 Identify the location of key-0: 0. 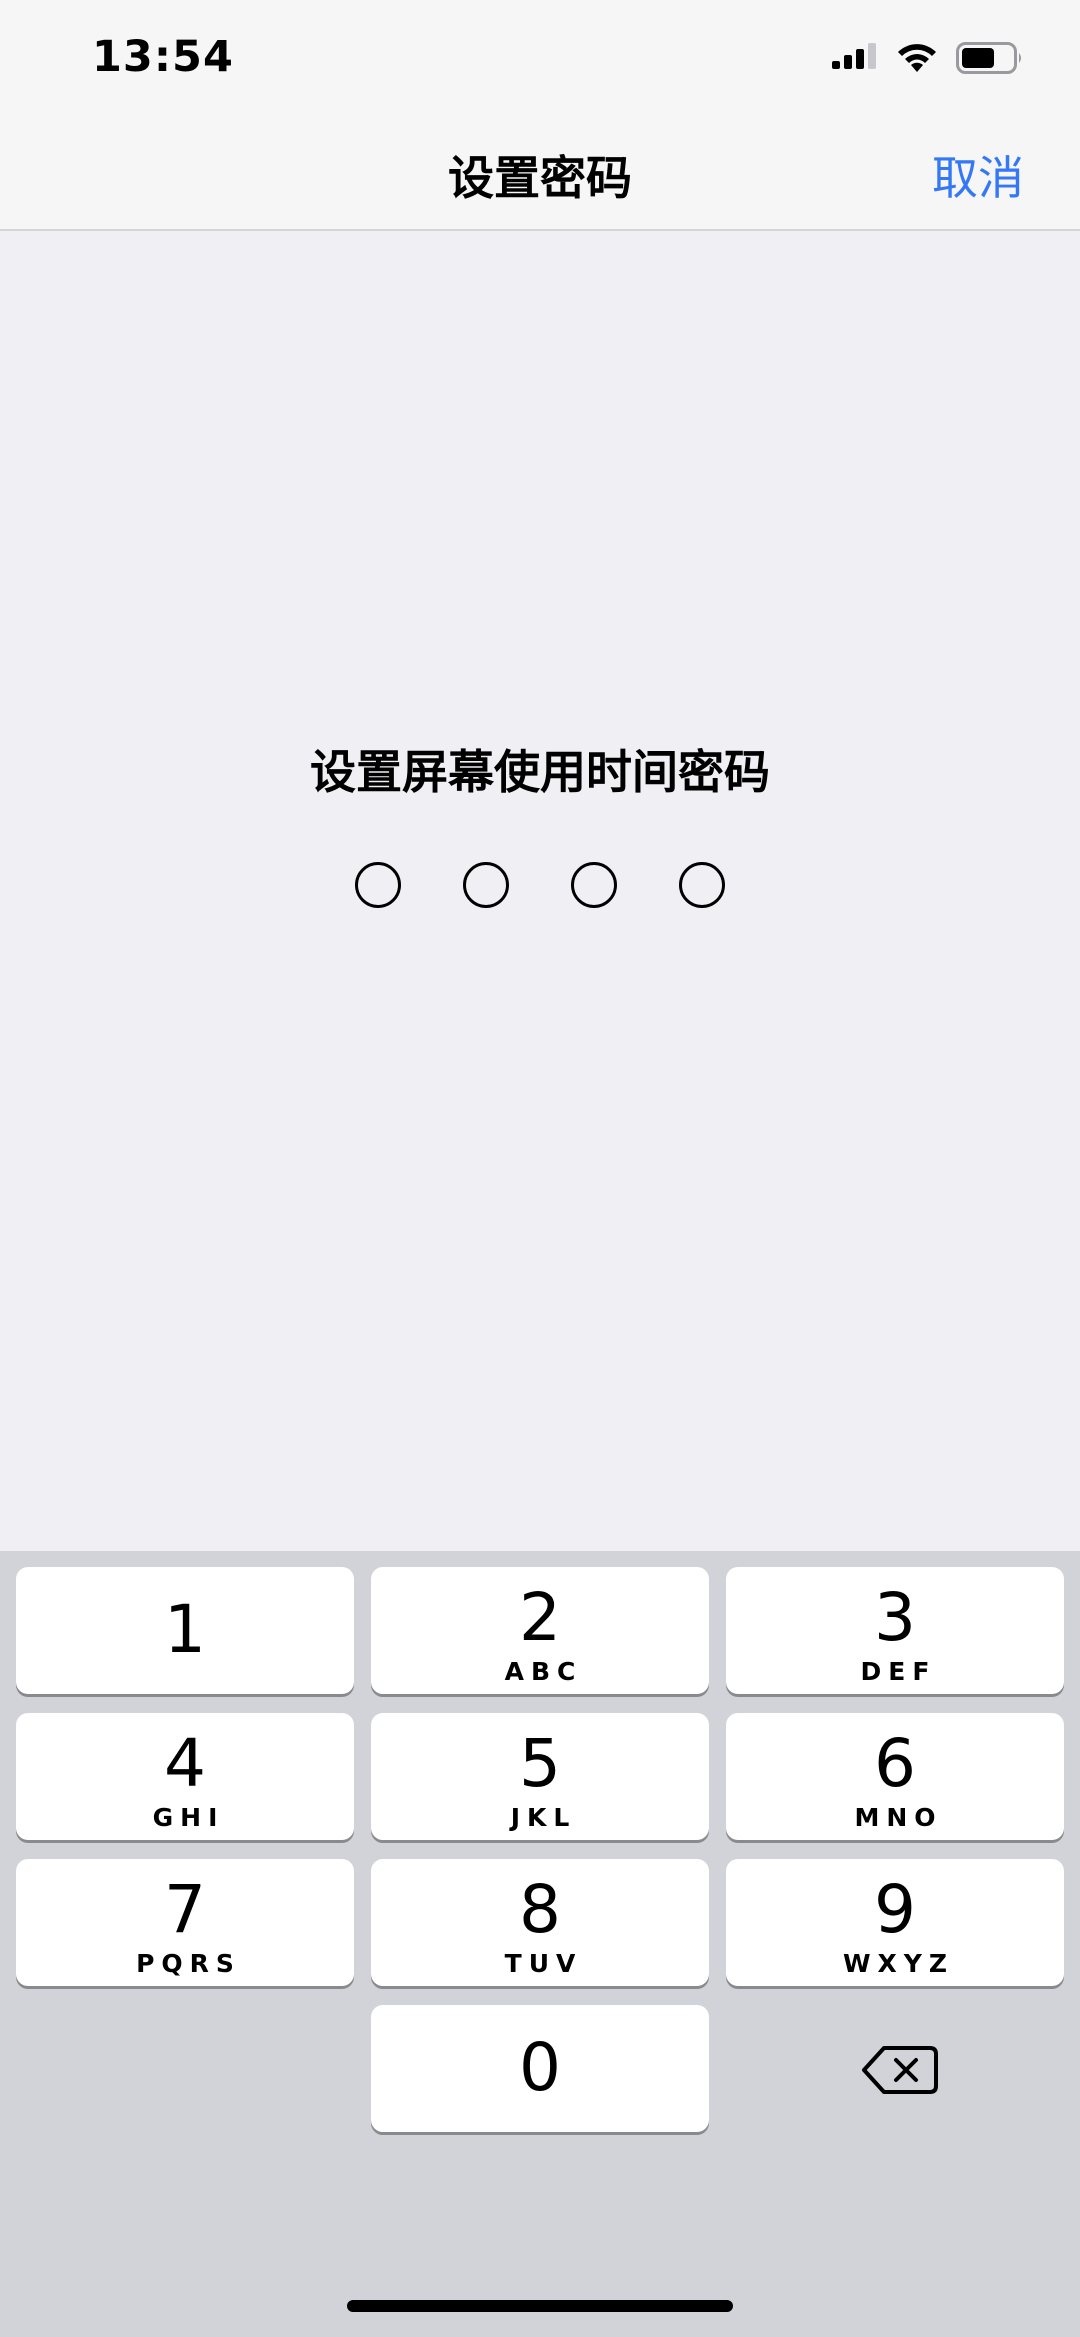
(540, 2068).